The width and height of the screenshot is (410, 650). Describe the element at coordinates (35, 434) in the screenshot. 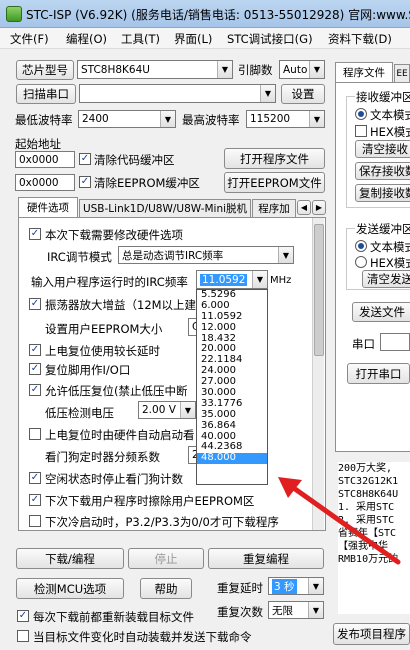

I see `hw-wdt-checkbox` at that location.